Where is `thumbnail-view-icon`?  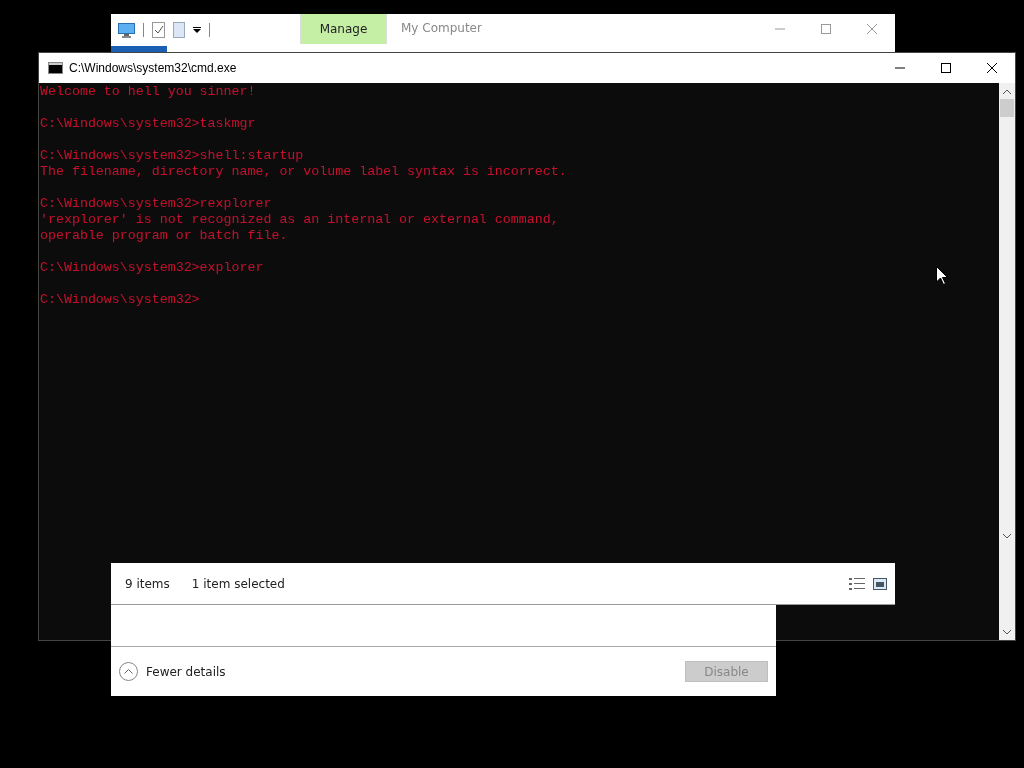
thumbnail-view-icon is located at coordinates (880, 583).